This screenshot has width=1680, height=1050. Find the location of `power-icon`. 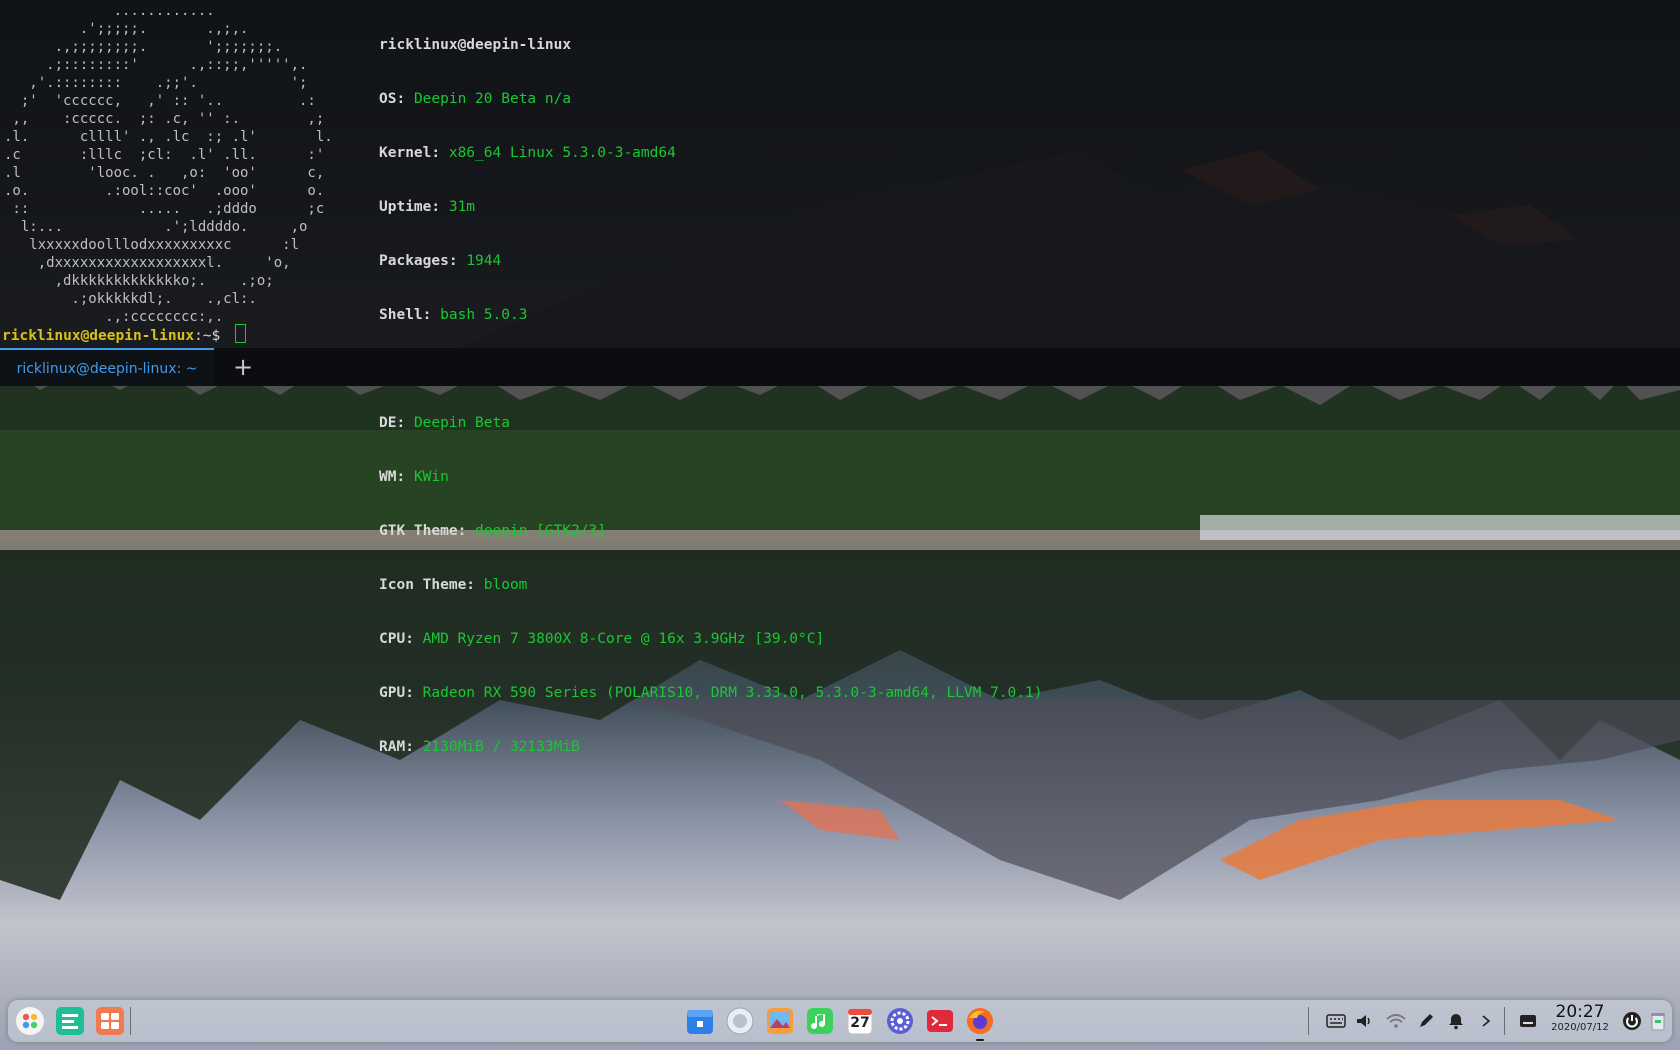

power-icon is located at coordinates (1632, 1021).